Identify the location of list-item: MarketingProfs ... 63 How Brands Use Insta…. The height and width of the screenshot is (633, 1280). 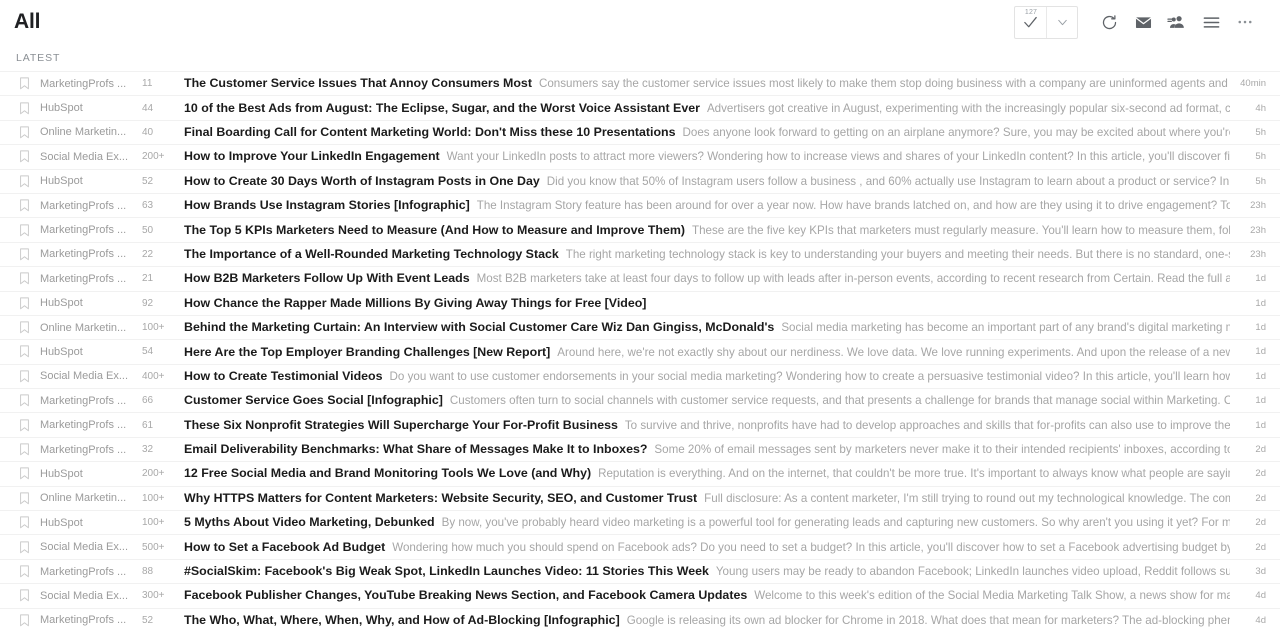
(640, 205).